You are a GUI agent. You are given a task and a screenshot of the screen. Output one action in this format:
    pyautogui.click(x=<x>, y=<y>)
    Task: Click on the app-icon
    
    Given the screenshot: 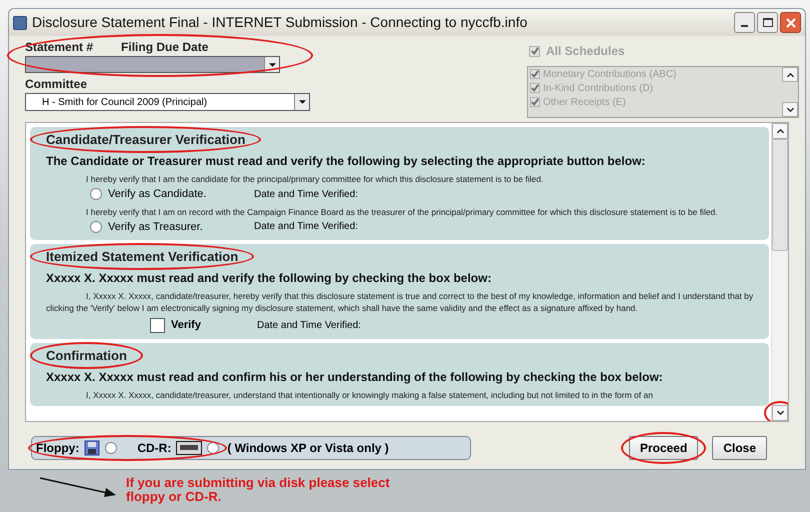 What is the action you would take?
    pyautogui.click(x=20, y=23)
    